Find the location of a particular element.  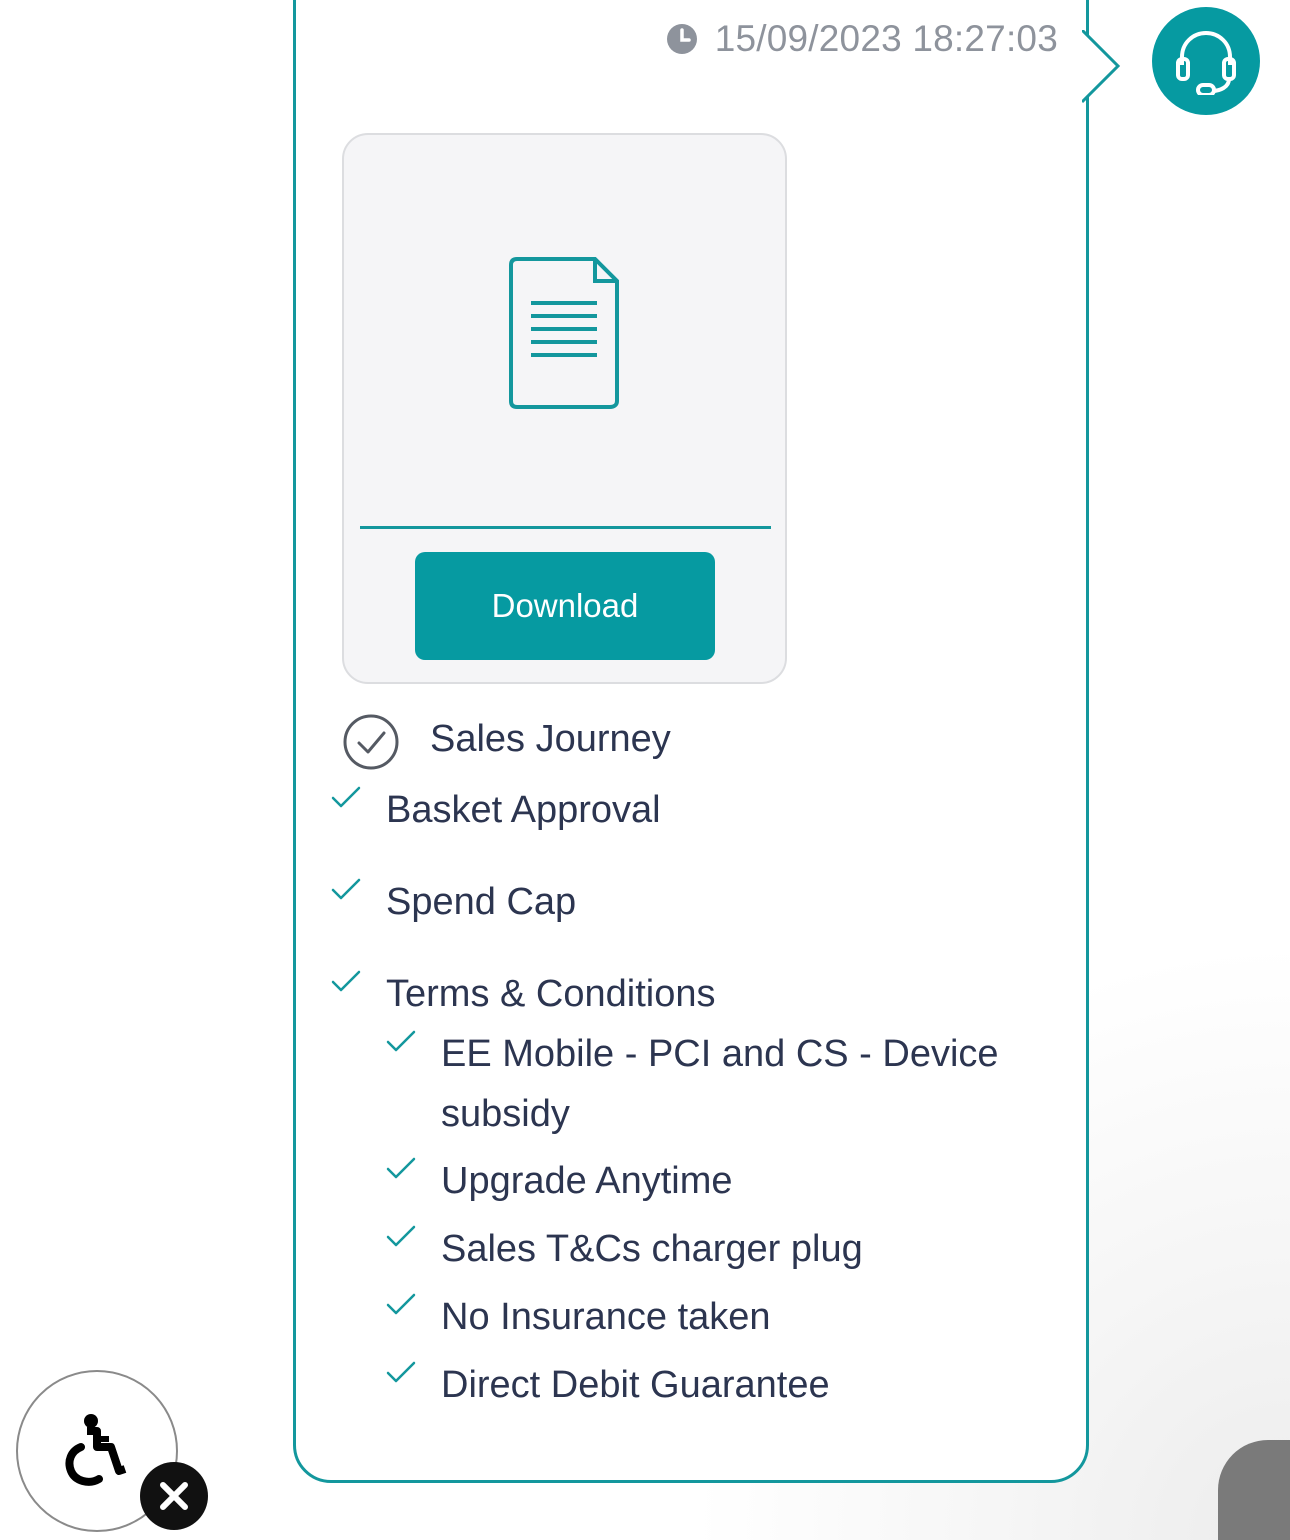

headset-icon is located at coordinates (1206, 62).